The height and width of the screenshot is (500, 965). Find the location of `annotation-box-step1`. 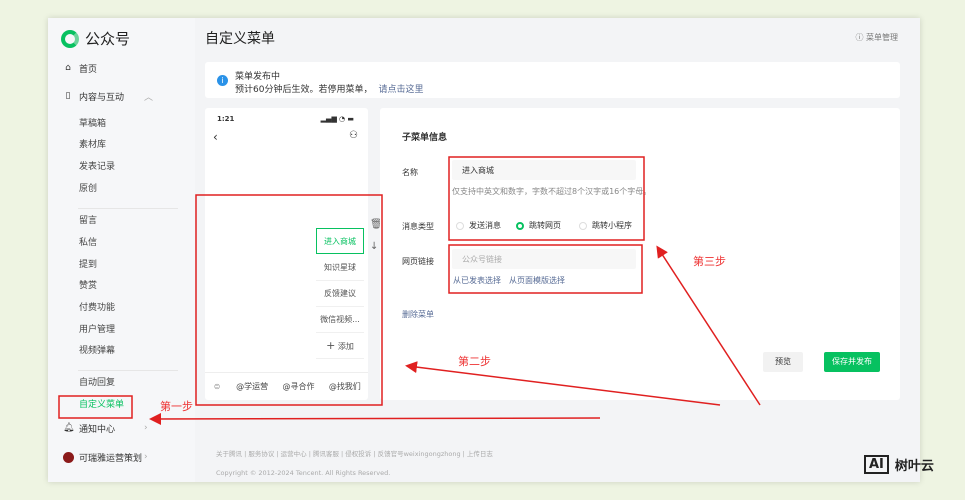

annotation-box-step1 is located at coordinates (95, 407).